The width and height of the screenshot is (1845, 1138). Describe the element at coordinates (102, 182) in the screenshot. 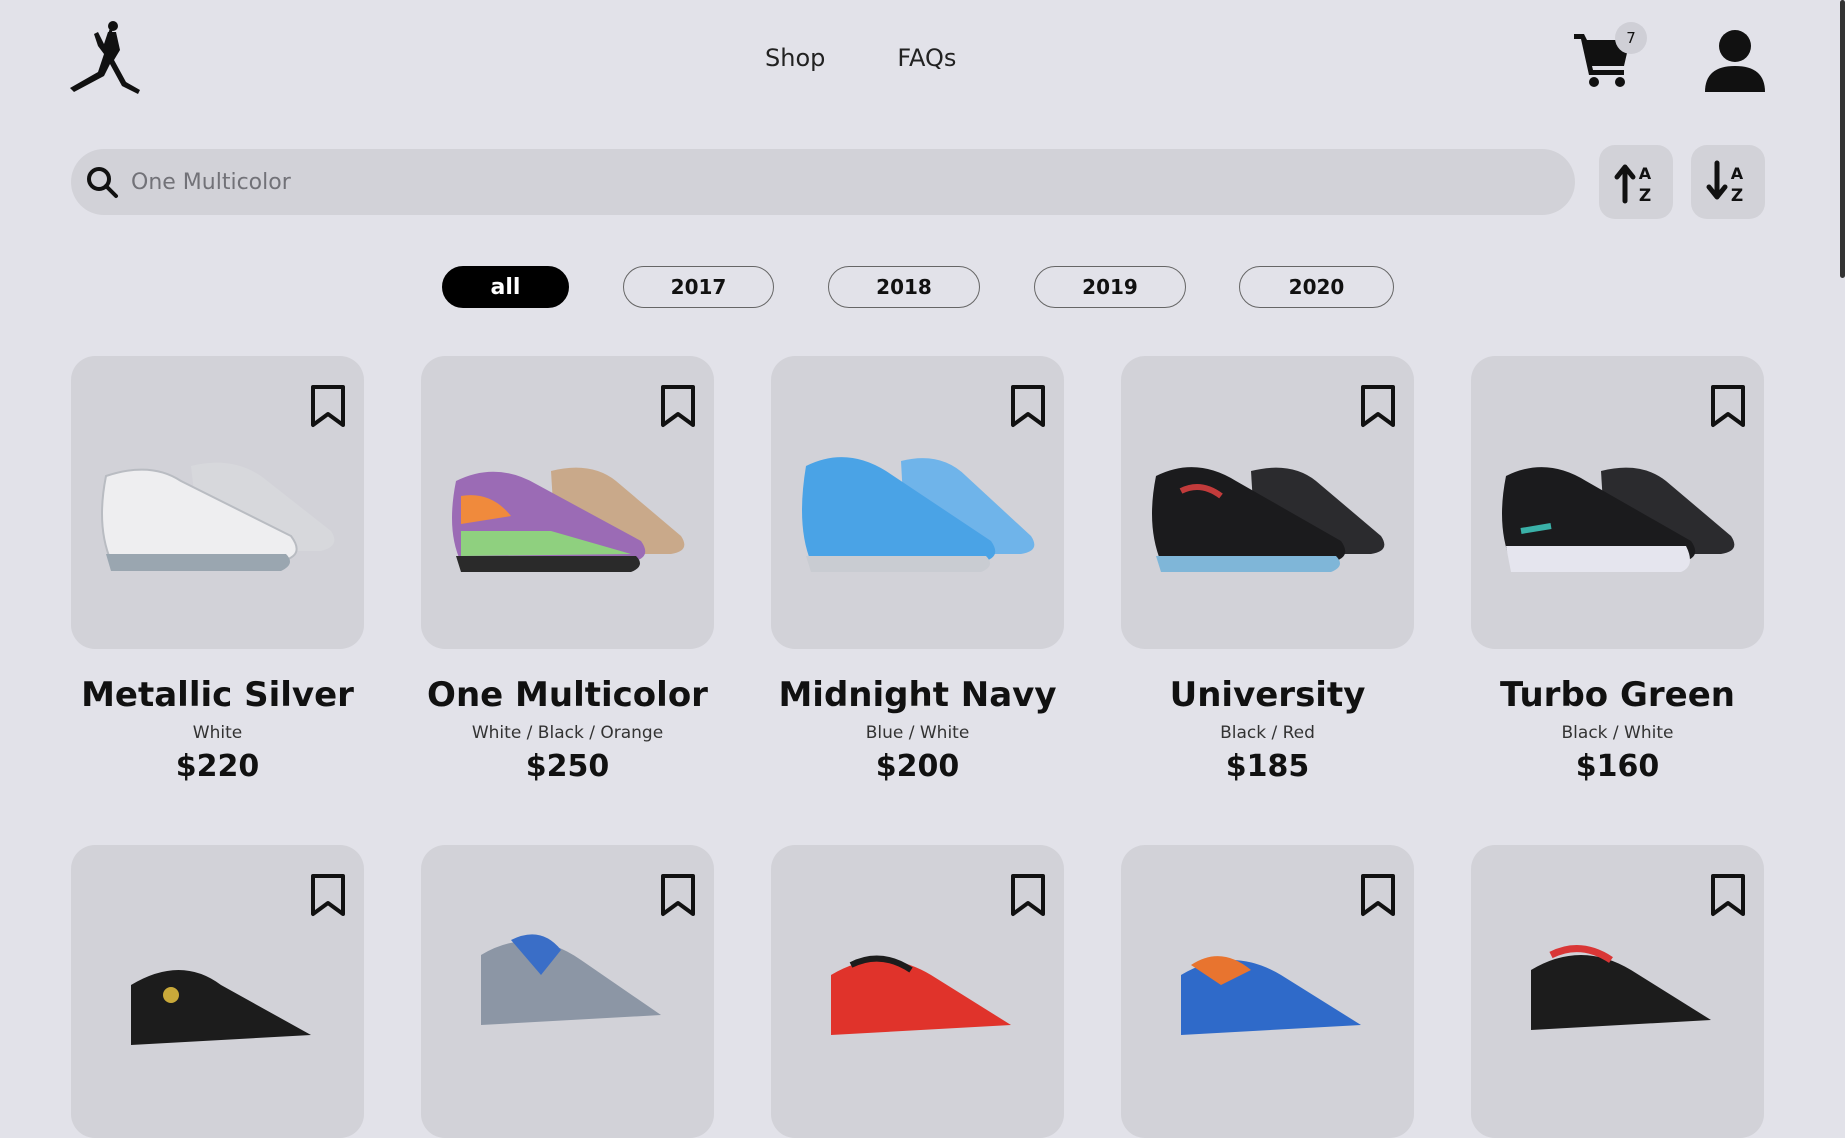

I see `search-icon` at that location.